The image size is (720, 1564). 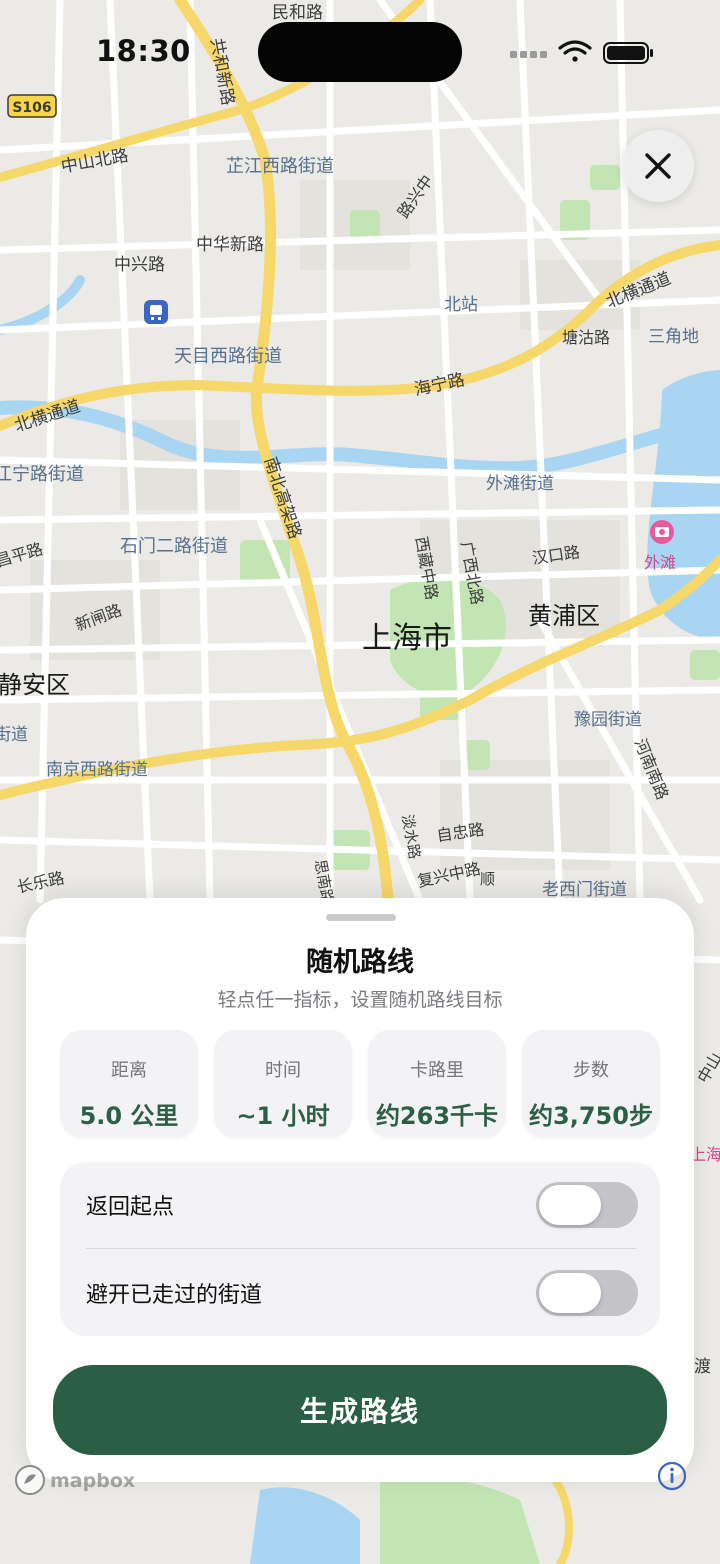 What do you see at coordinates (628, 53) in the screenshot?
I see `battery-icon` at bounding box center [628, 53].